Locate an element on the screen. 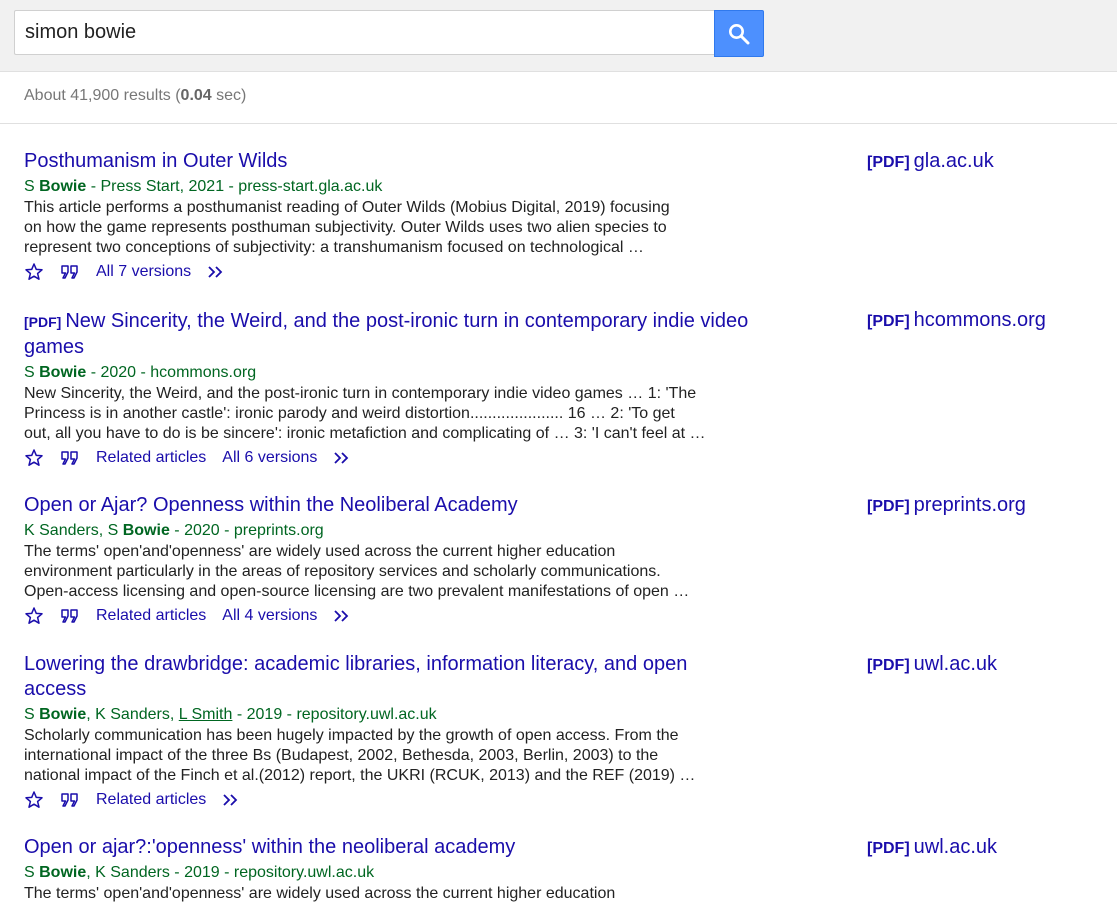 The image size is (1117, 909). search-button is located at coordinates (739, 33).